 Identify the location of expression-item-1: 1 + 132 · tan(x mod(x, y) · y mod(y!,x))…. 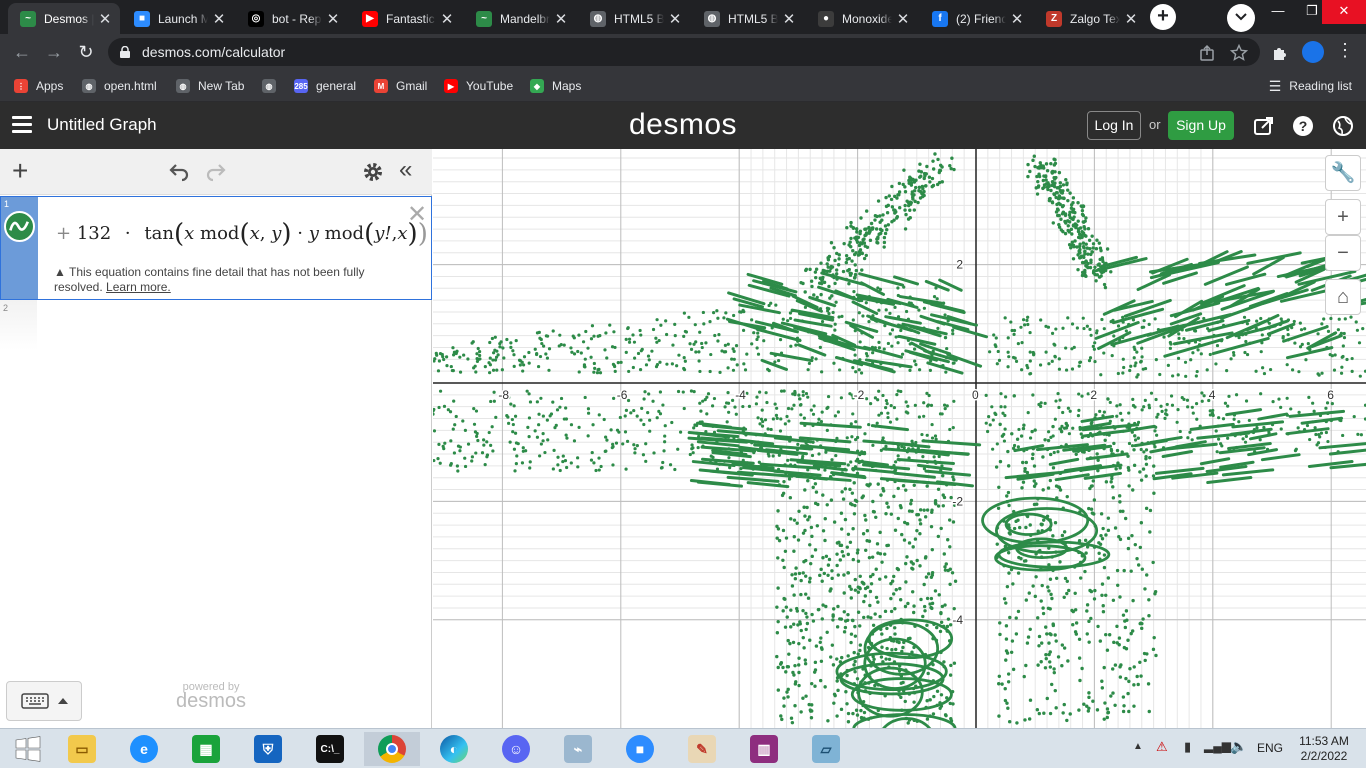
(216, 248).